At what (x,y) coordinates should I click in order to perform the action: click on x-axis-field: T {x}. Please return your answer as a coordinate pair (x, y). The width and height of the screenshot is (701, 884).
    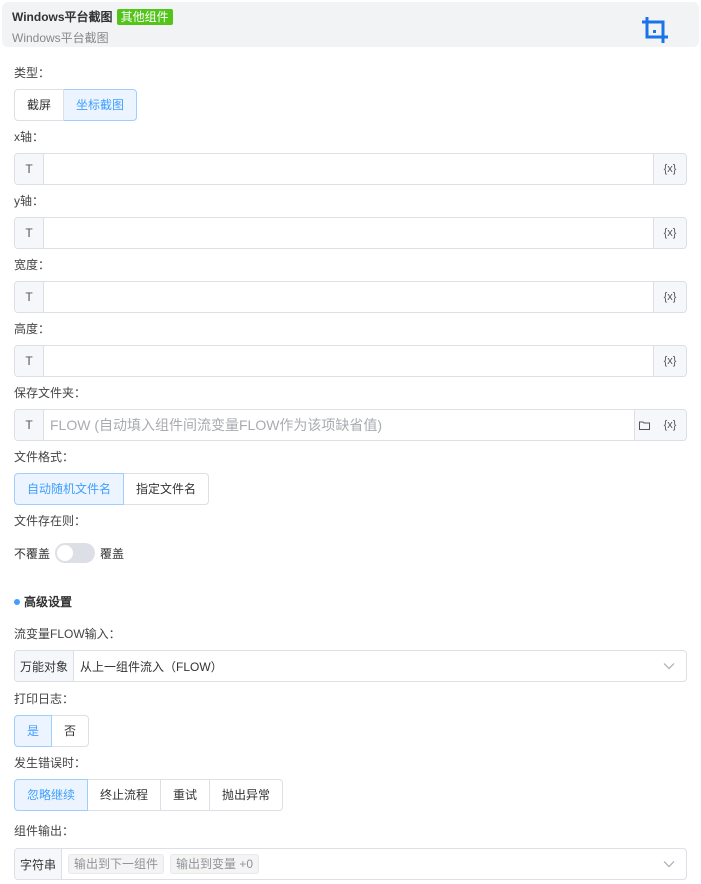
    Looking at the image, I should click on (350, 169).